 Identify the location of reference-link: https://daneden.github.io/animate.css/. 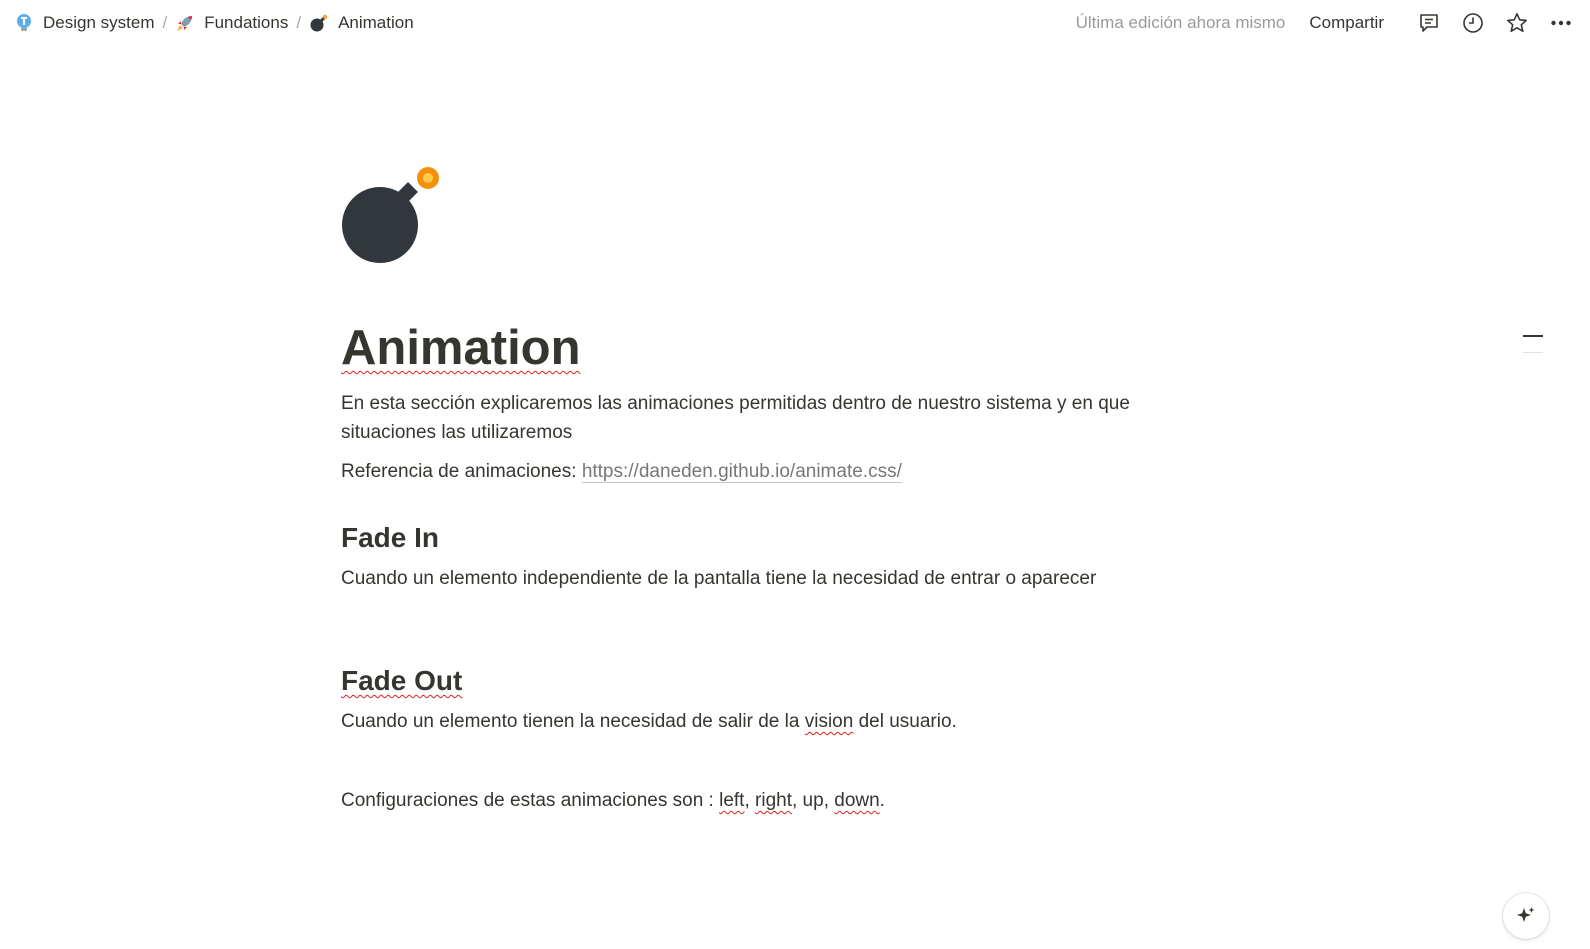
(741, 472).